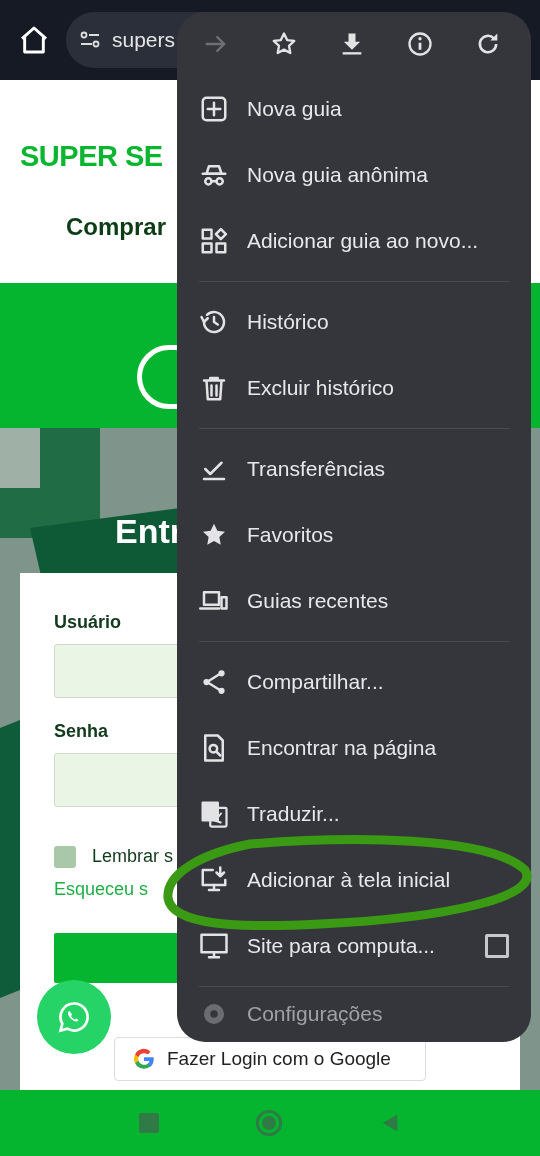  Describe the element at coordinates (269, 1123) in the screenshot. I see `home-circle-icon` at that location.